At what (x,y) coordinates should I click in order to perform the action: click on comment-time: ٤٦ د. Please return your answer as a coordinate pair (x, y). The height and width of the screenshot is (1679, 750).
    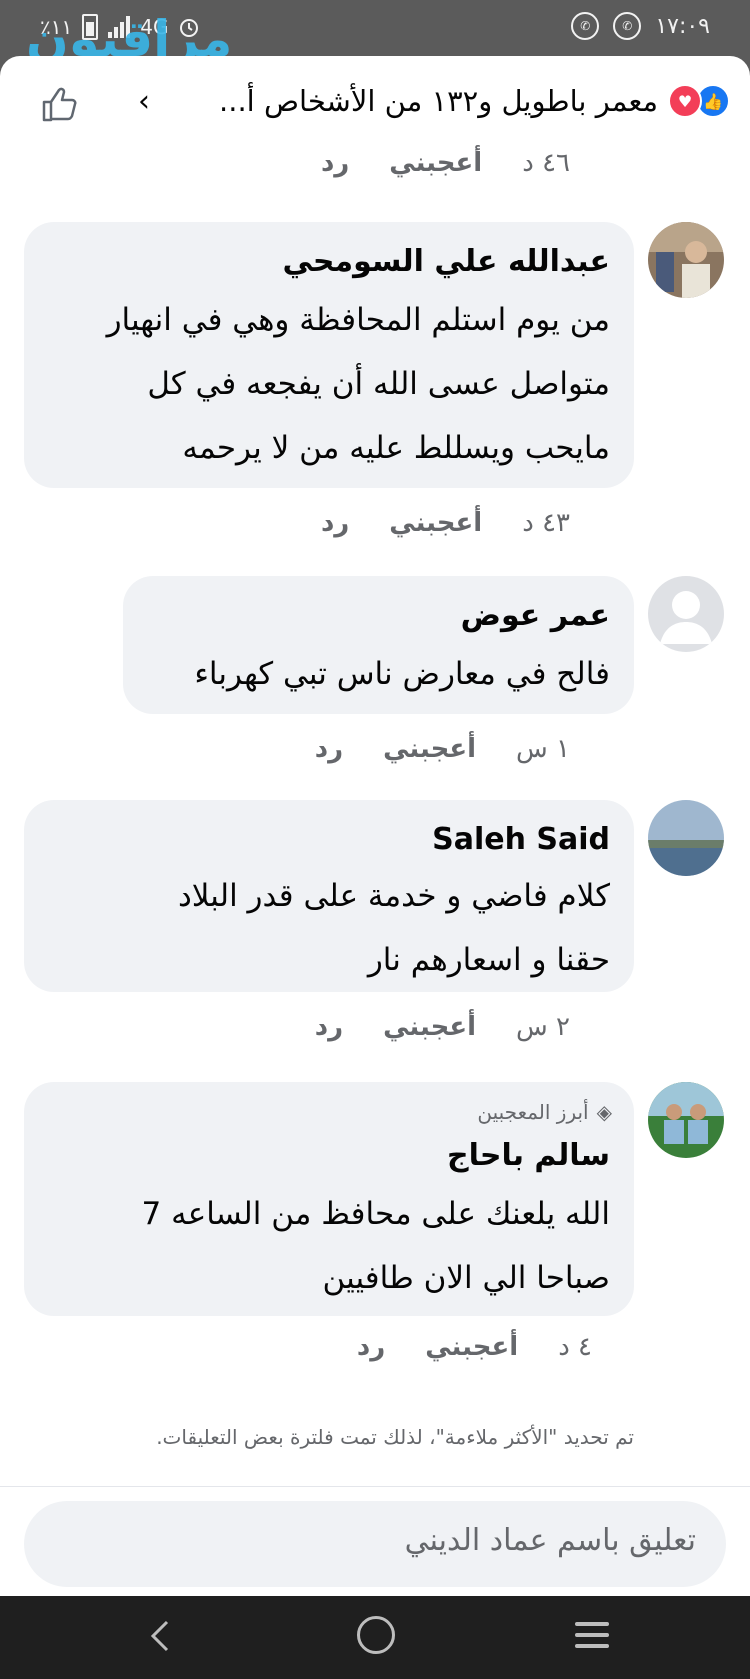
    Looking at the image, I should click on (546, 163).